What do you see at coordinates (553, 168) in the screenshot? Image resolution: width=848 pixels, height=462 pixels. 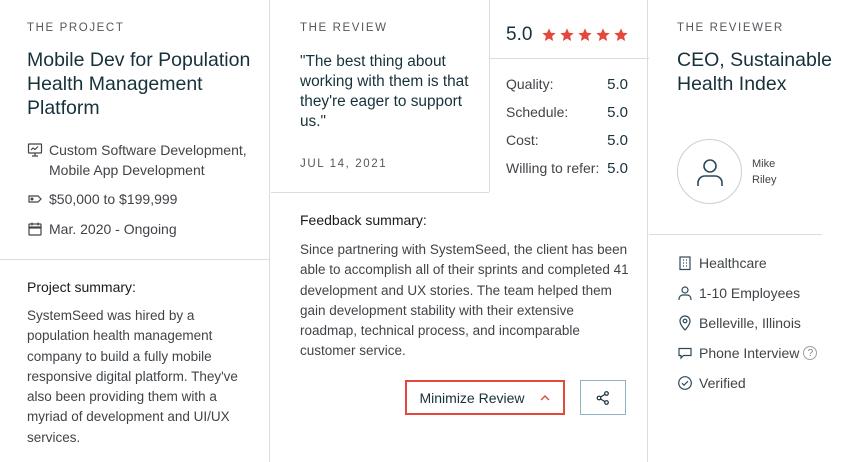 I see `score-label: Willing to refer:` at bounding box center [553, 168].